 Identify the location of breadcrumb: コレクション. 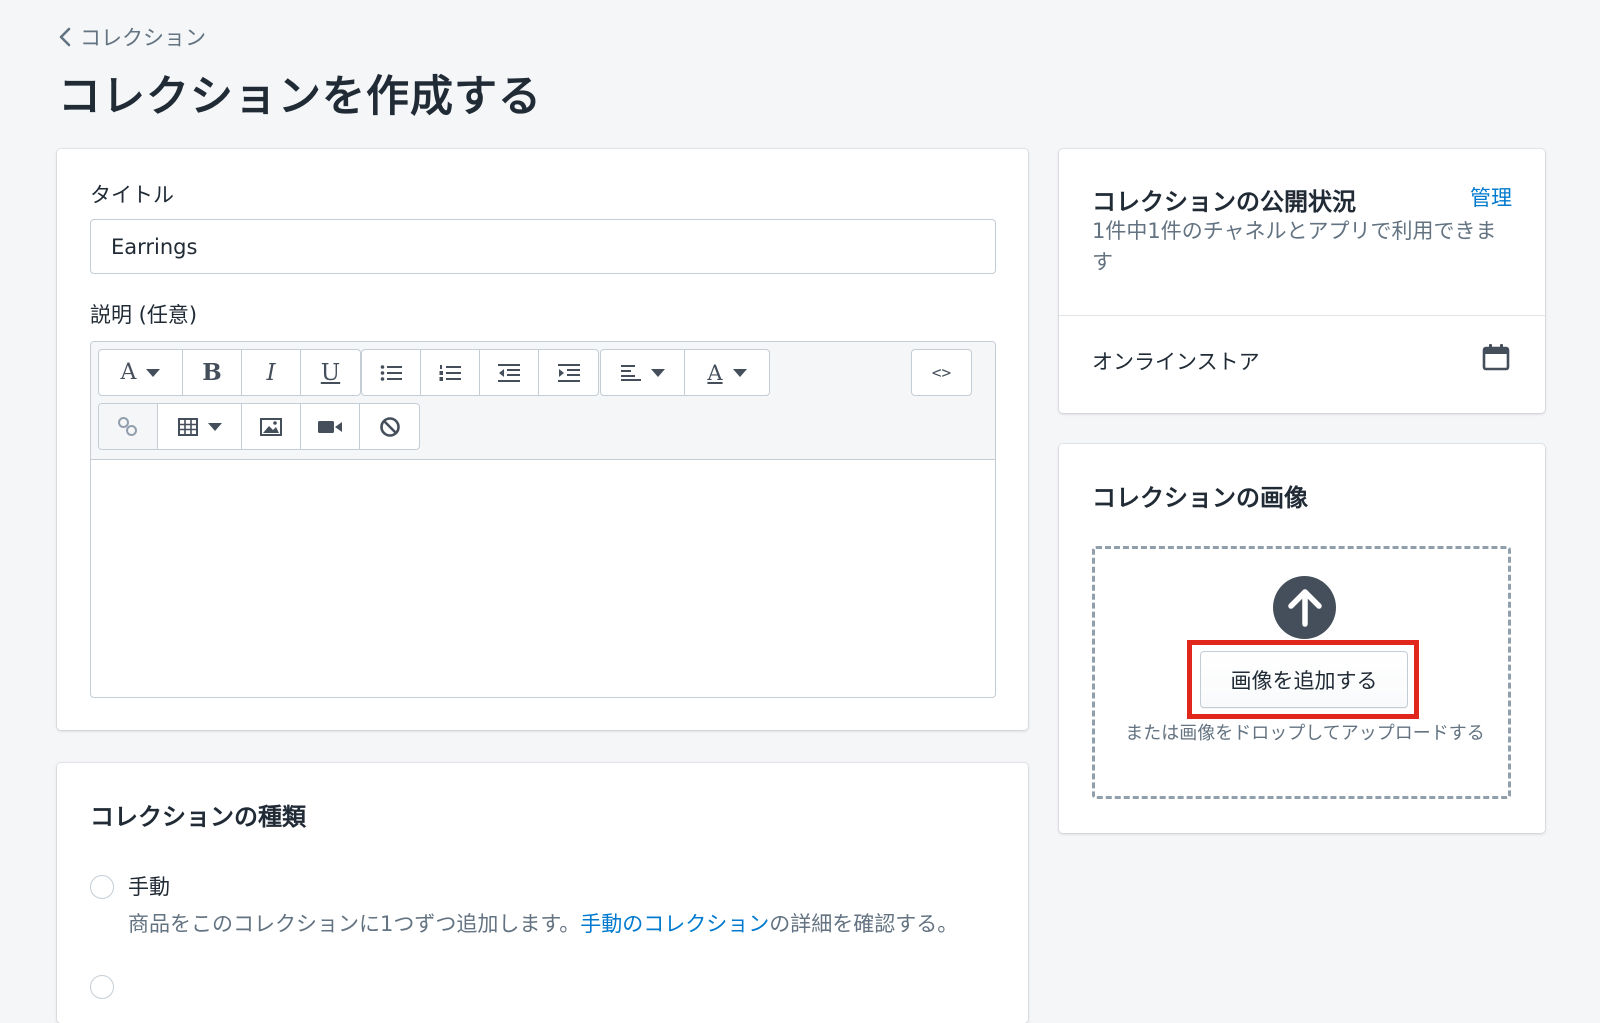
(132, 37).